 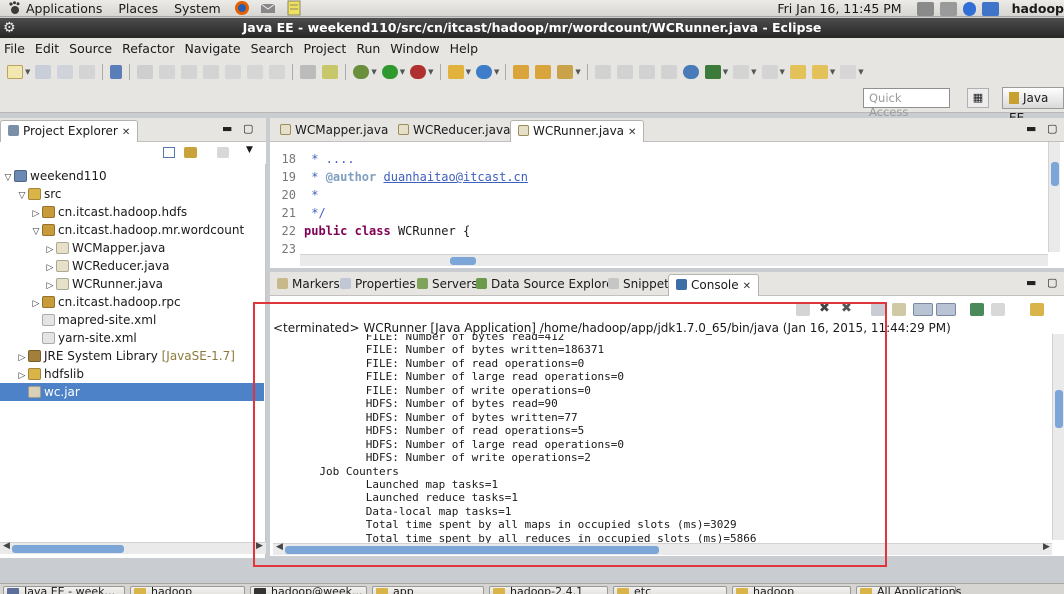 I want to click on menu-edit: Edit, so click(x=47, y=48).